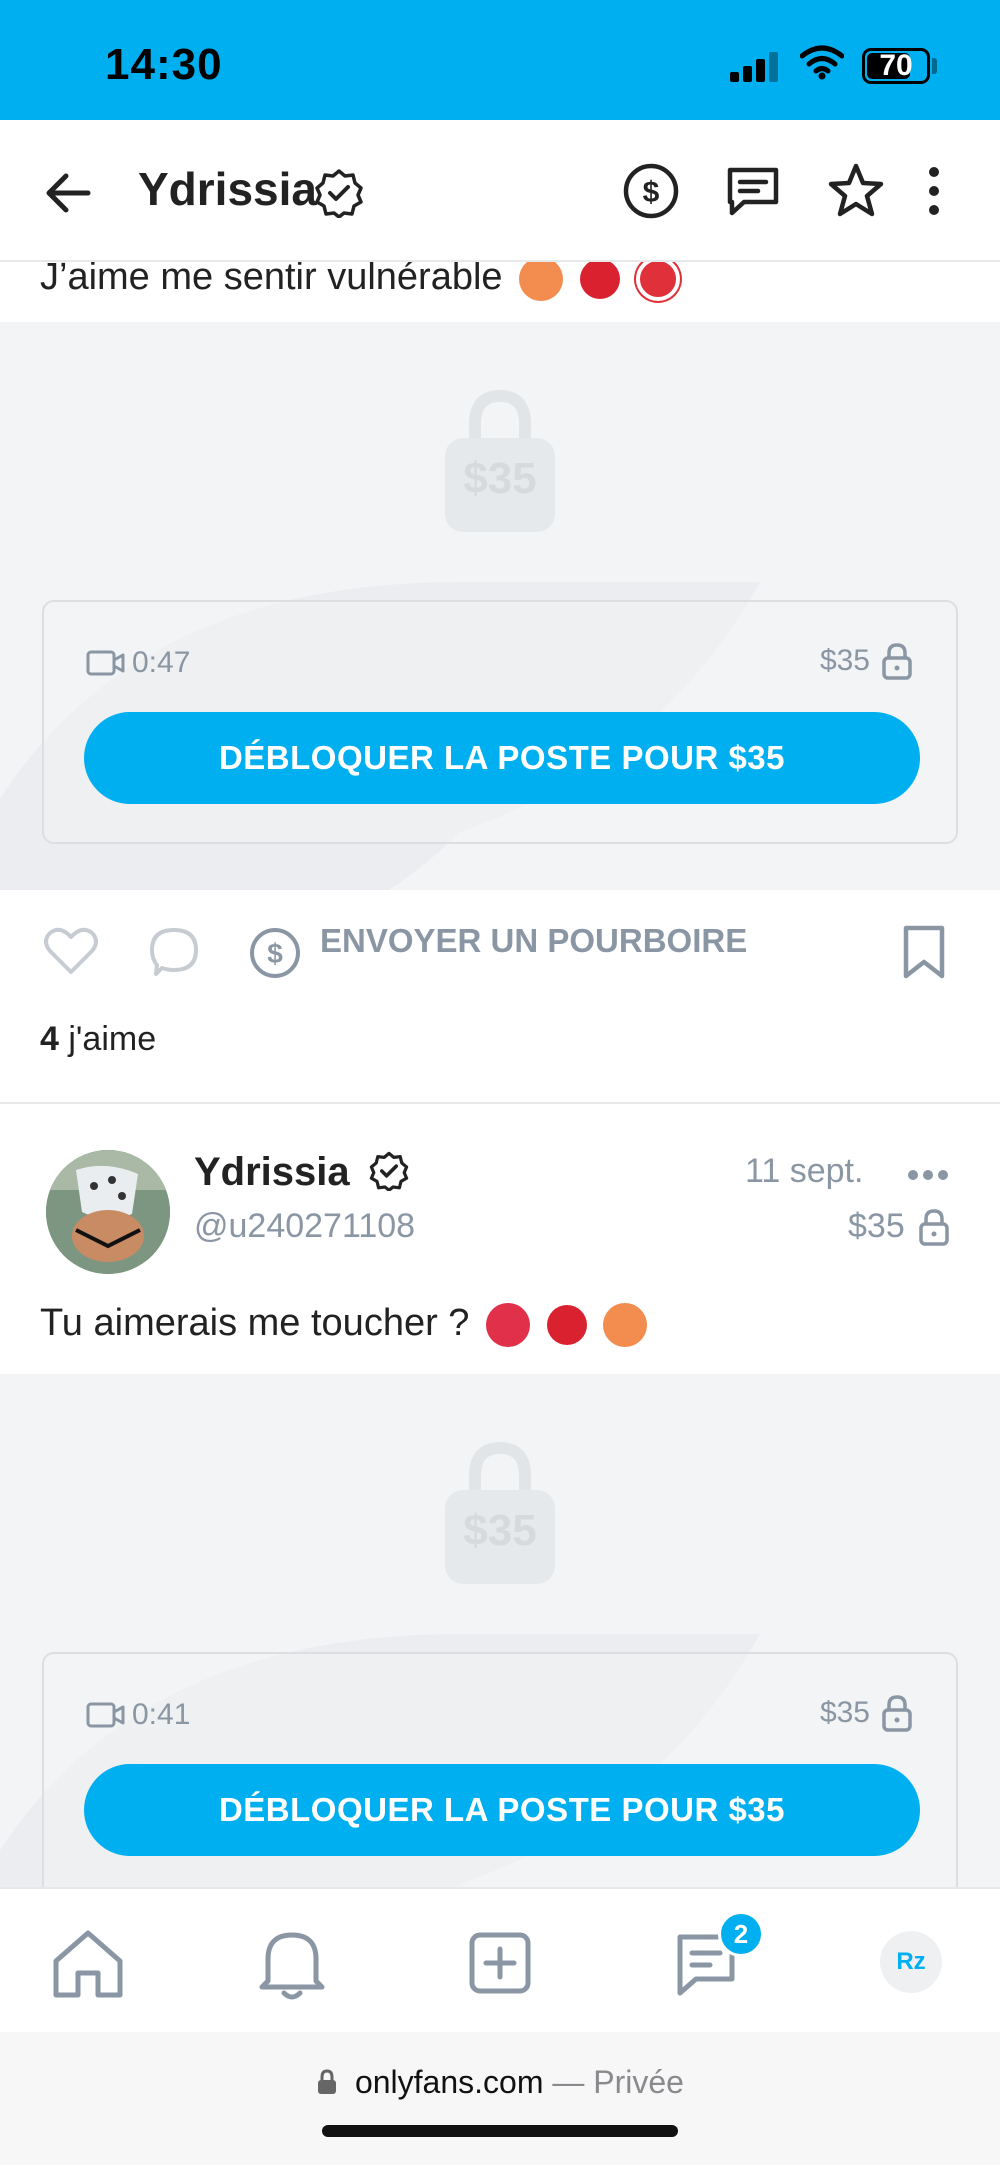 The width and height of the screenshot is (1000, 2165). What do you see at coordinates (88, 1963) in the screenshot?
I see `home-icon` at bounding box center [88, 1963].